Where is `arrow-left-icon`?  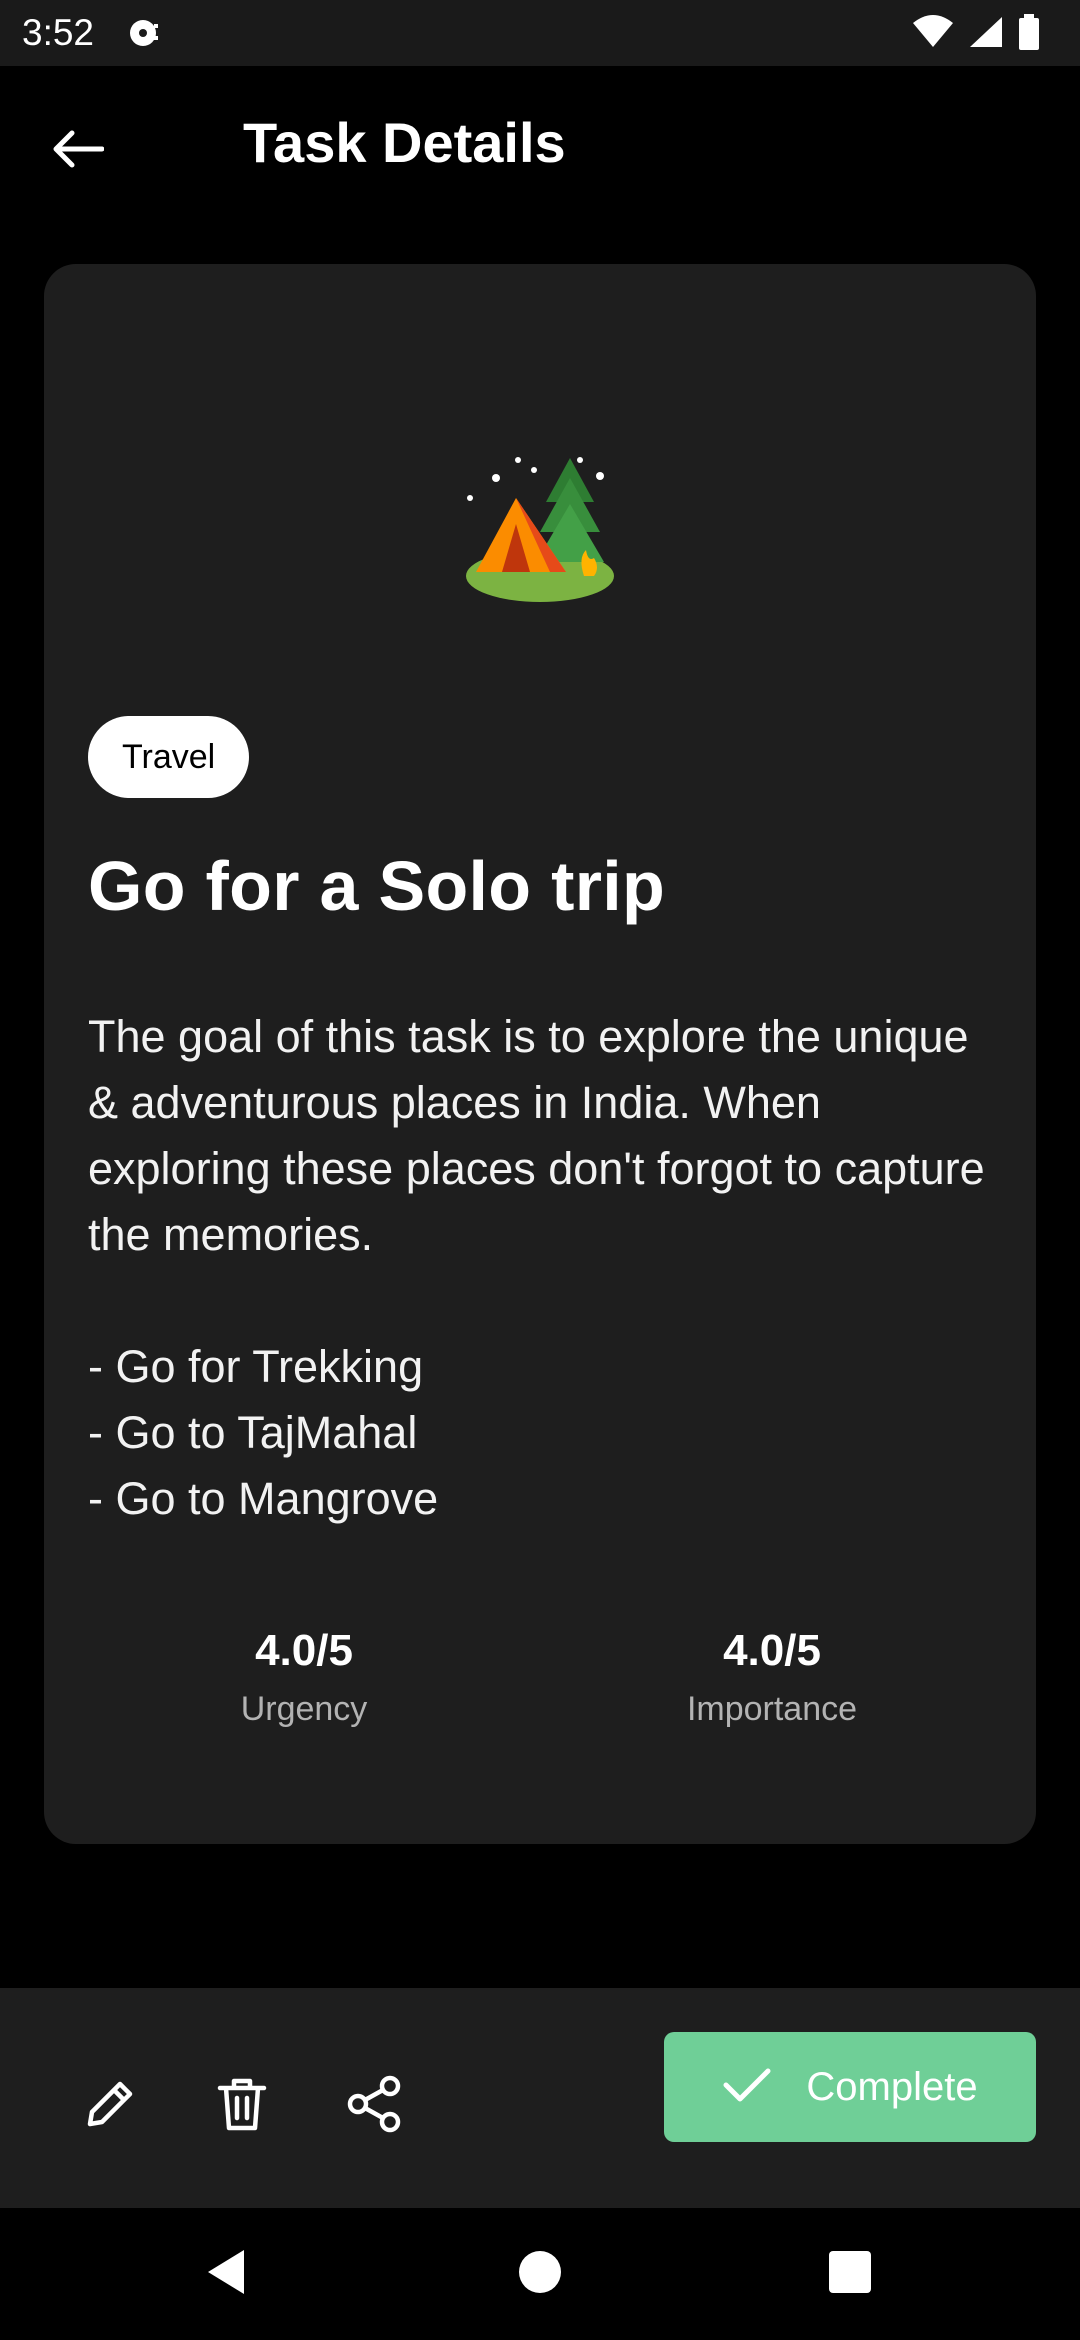
arrow-left-icon is located at coordinates (77, 151).